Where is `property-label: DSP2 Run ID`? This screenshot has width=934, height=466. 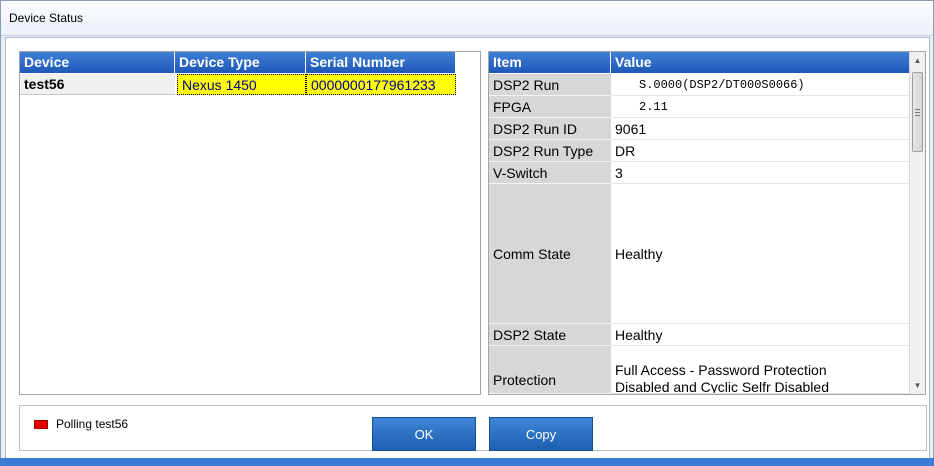 property-label: DSP2 Run ID is located at coordinates (550, 129).